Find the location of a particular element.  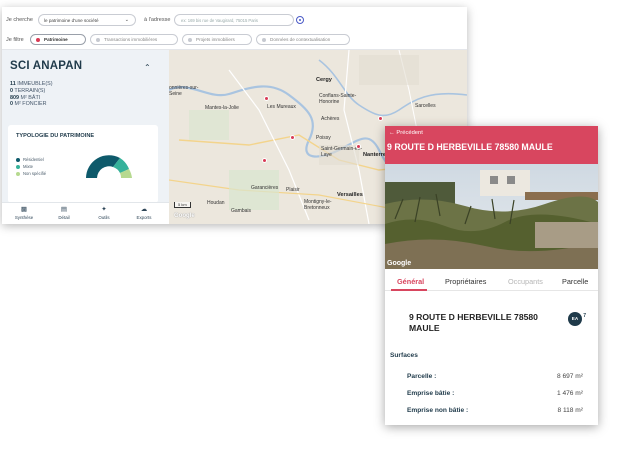

stat-terrains: 0 TERRAIN(S) is located at coordinates (28, 90).